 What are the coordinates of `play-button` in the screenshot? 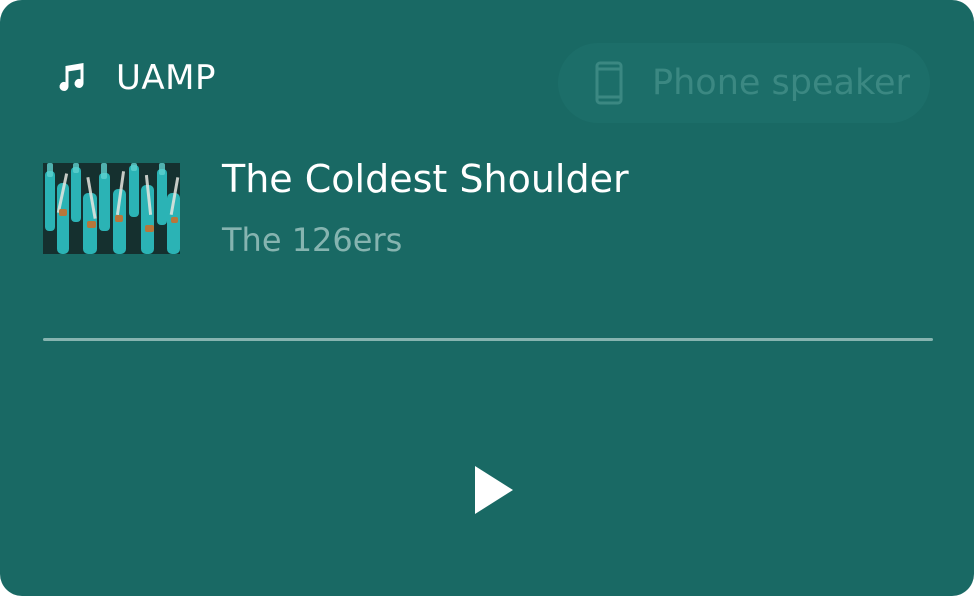 It's located at (494, 490).